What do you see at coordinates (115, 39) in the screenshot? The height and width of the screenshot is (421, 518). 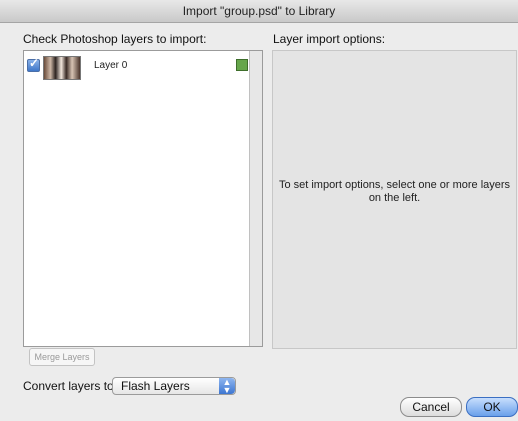 I see `layers-heading: Check Photoshop layers to import:` at bounding box center [115, 39].